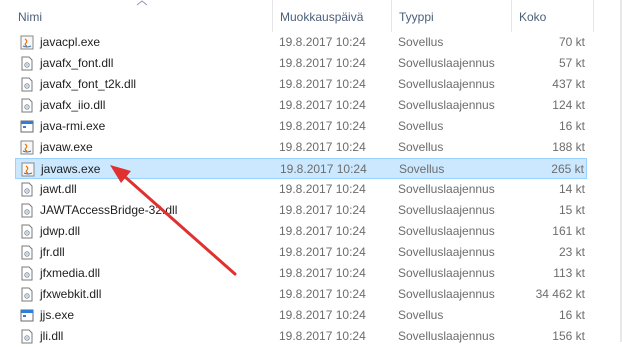  What do you see at coordinates (560, 294) in the screenshot?
I see `file-size: 34 462 kt` at bounding box center [560, 294].